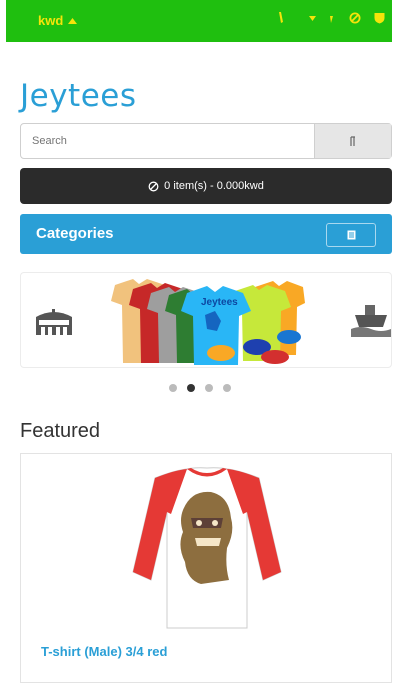 This screenshot has height=683, width=400. What do you see at coordinates (200, 388) in the screenshot?
I see `carousel-pagination` at bounding box center [200, 388].